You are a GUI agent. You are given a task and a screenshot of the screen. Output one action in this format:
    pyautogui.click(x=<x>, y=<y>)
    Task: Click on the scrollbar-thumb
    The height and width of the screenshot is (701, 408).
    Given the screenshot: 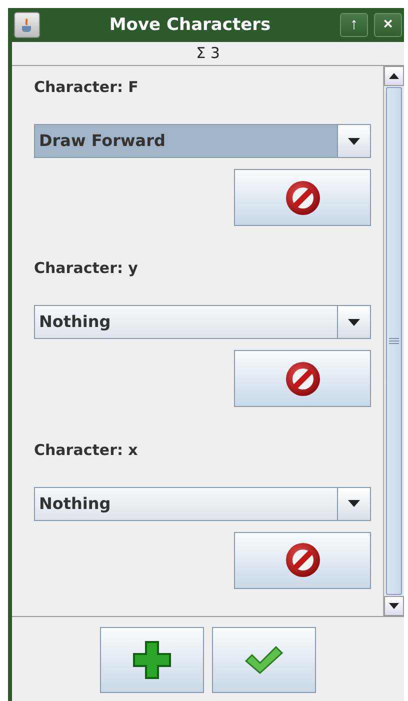 What is the action you would take?
    pyautogui.click(x=394, y=341)
    